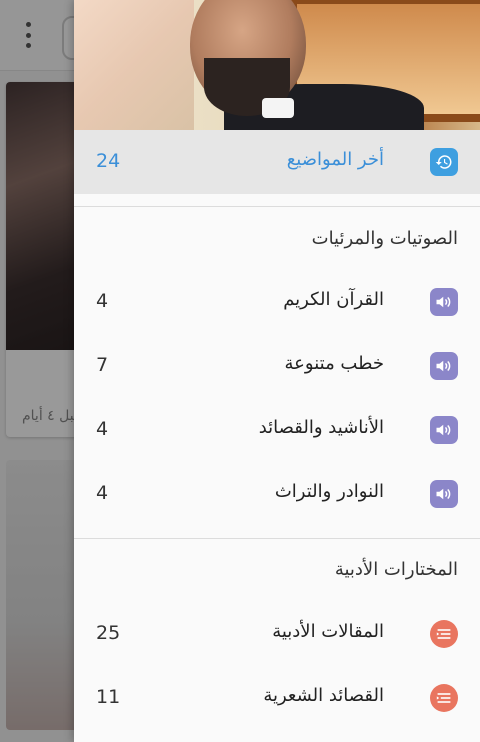 This screenshot has height=742, width=480. What do you see at coordinates (321, 427) in the screenshot?
I see `item-label: الأناشيد والقصائد` at bounding box center [321, 427].